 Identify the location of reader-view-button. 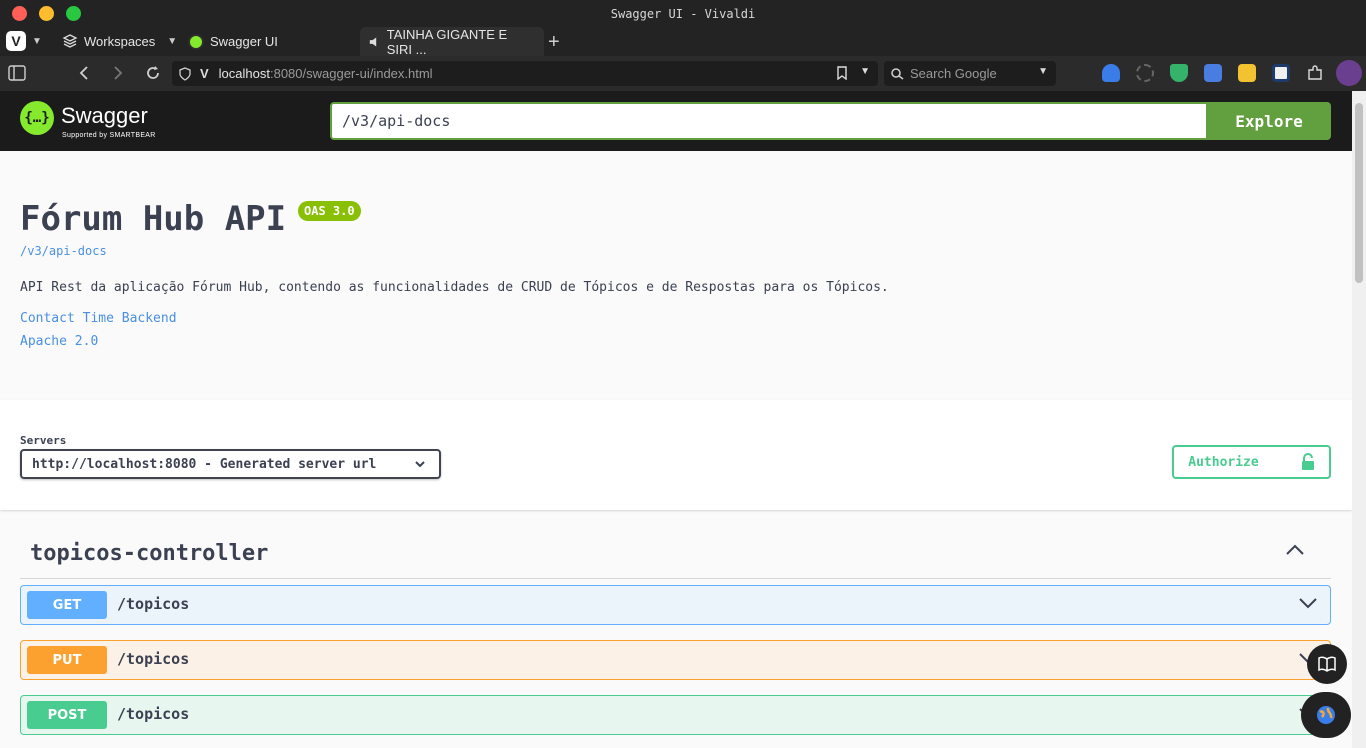
(1327, 664).